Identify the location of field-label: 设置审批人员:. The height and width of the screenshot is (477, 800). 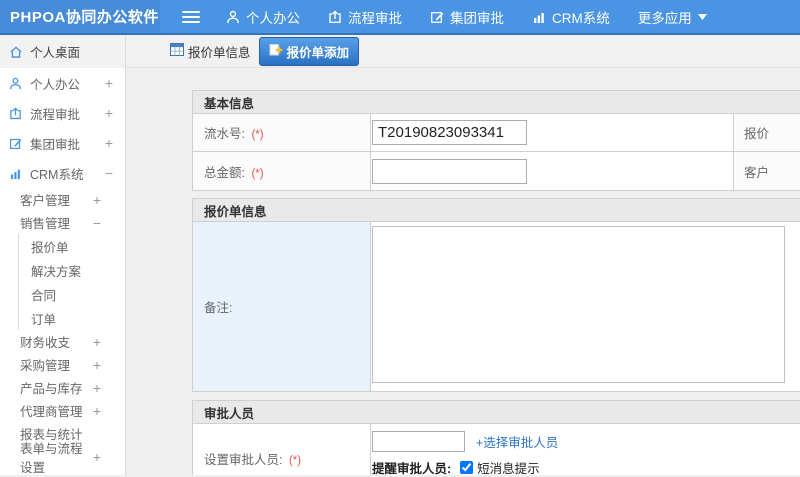
(243, 460).